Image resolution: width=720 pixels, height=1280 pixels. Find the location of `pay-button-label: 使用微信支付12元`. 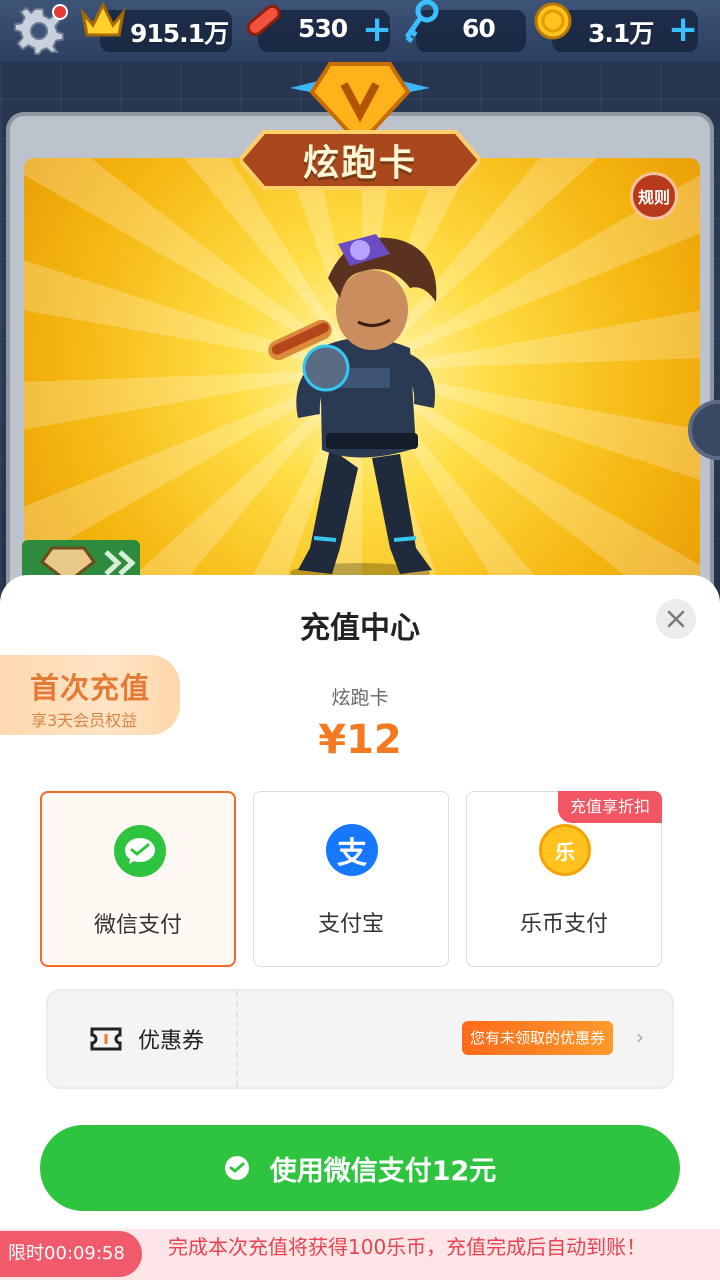

pay-button-label: 使用微信支付12元 is located at coordinates (383, 1171).